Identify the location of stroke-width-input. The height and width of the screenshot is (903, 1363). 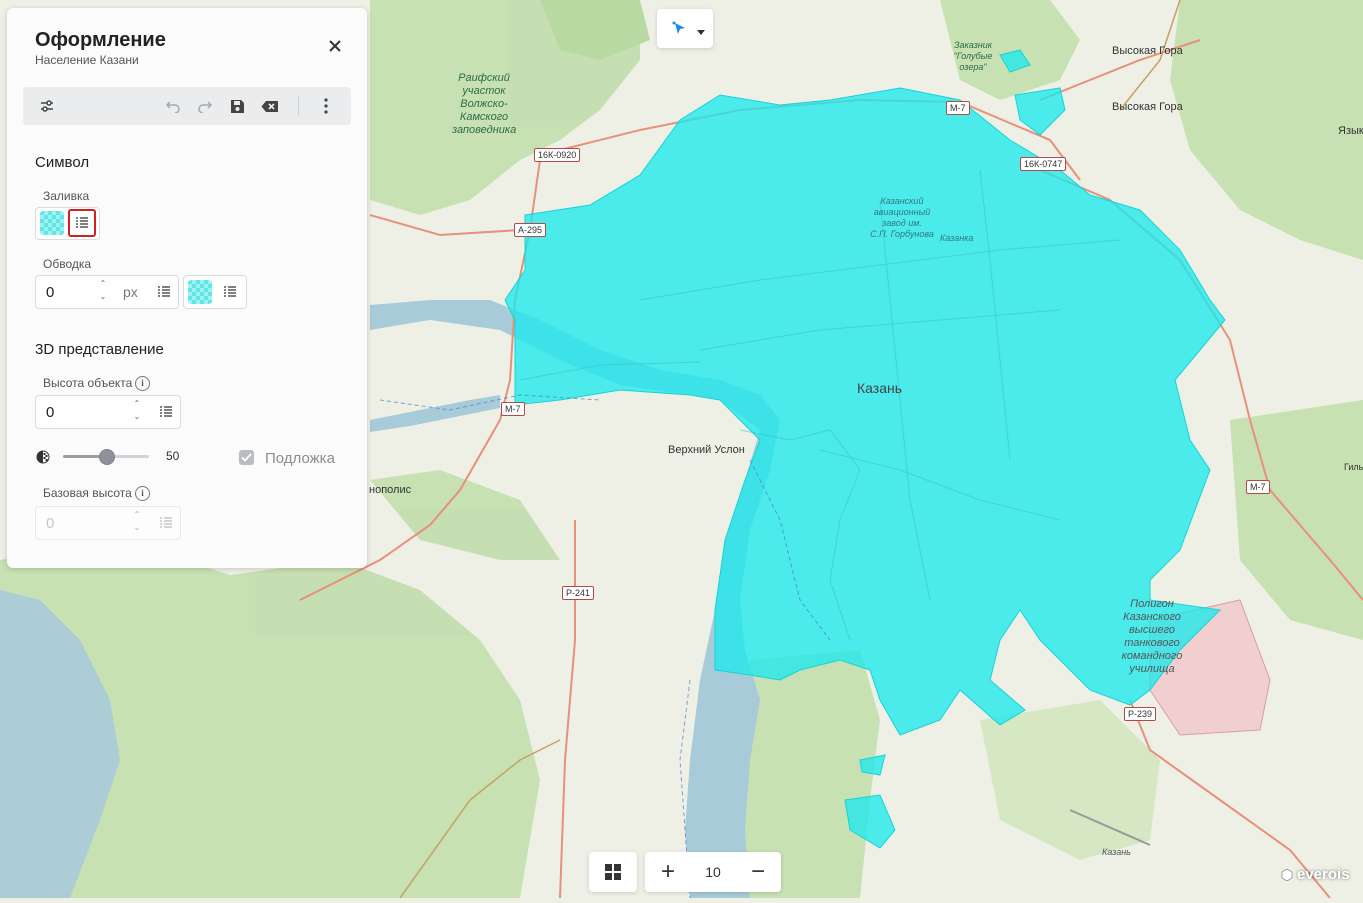
(71, 292).